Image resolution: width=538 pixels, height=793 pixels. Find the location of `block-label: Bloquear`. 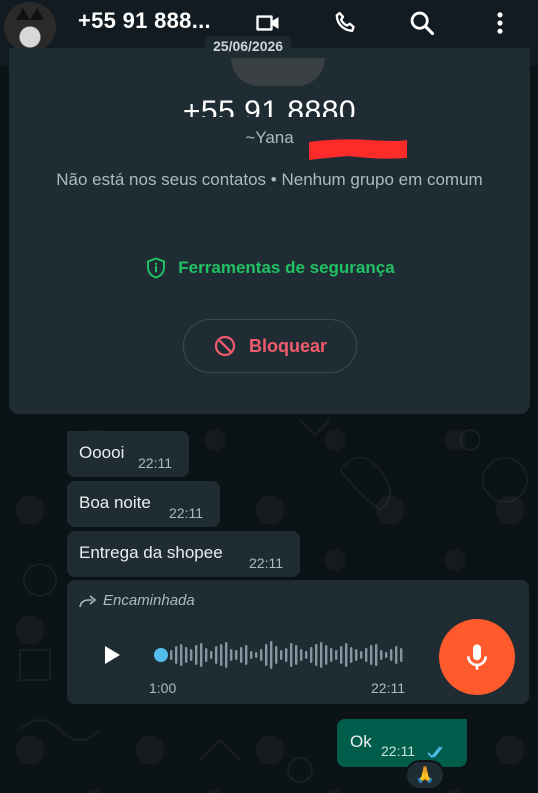

block-label: Bloquear is located at coordinates (287, 345).